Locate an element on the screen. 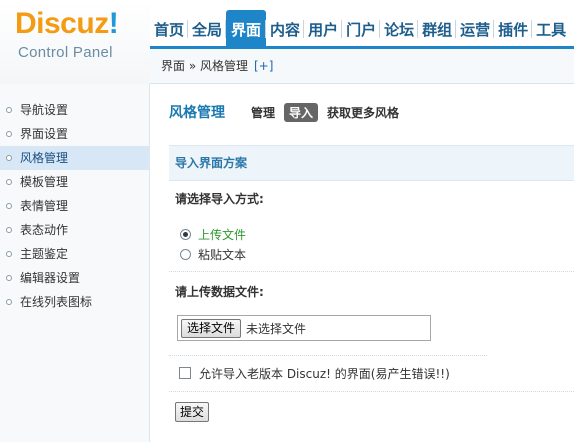 This screenshot has width=574, height=442. import-method-label: 请选择导入方式: is located at coordinates (219, 199).